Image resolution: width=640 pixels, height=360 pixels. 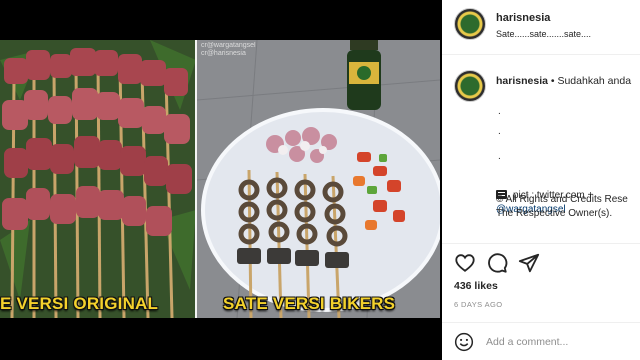 I want to click on comment-avatar, so click(x=470, y=86).